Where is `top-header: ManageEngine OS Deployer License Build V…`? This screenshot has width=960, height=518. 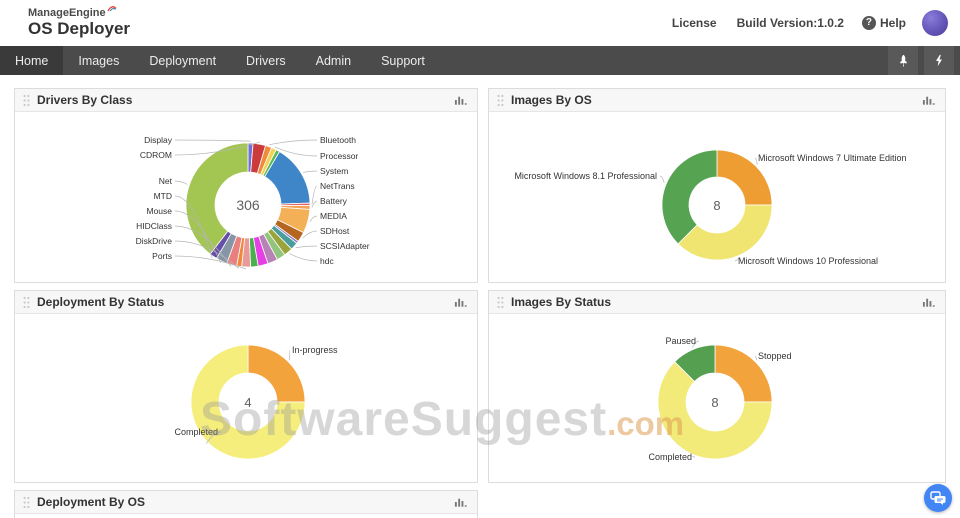
top-header: ManageEngine OS Deployer License Build V… is located at coordinates (480, 23).